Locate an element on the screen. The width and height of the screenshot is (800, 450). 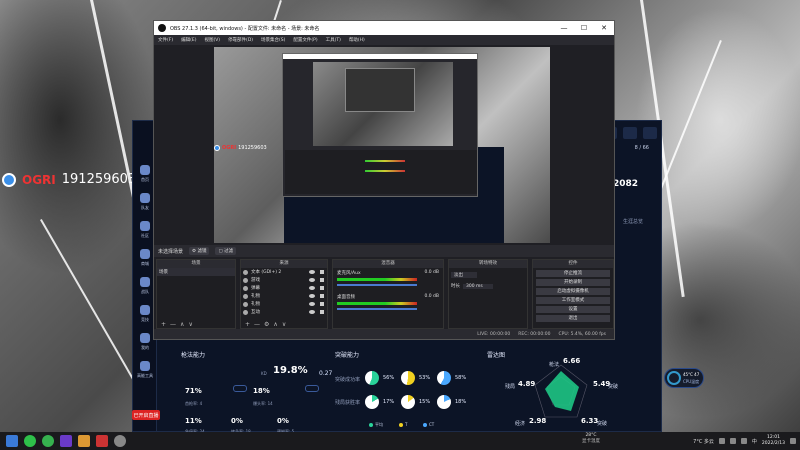
virtual-camera-button: 启动虚拟摄像机 is located at coordinates (573, 291).